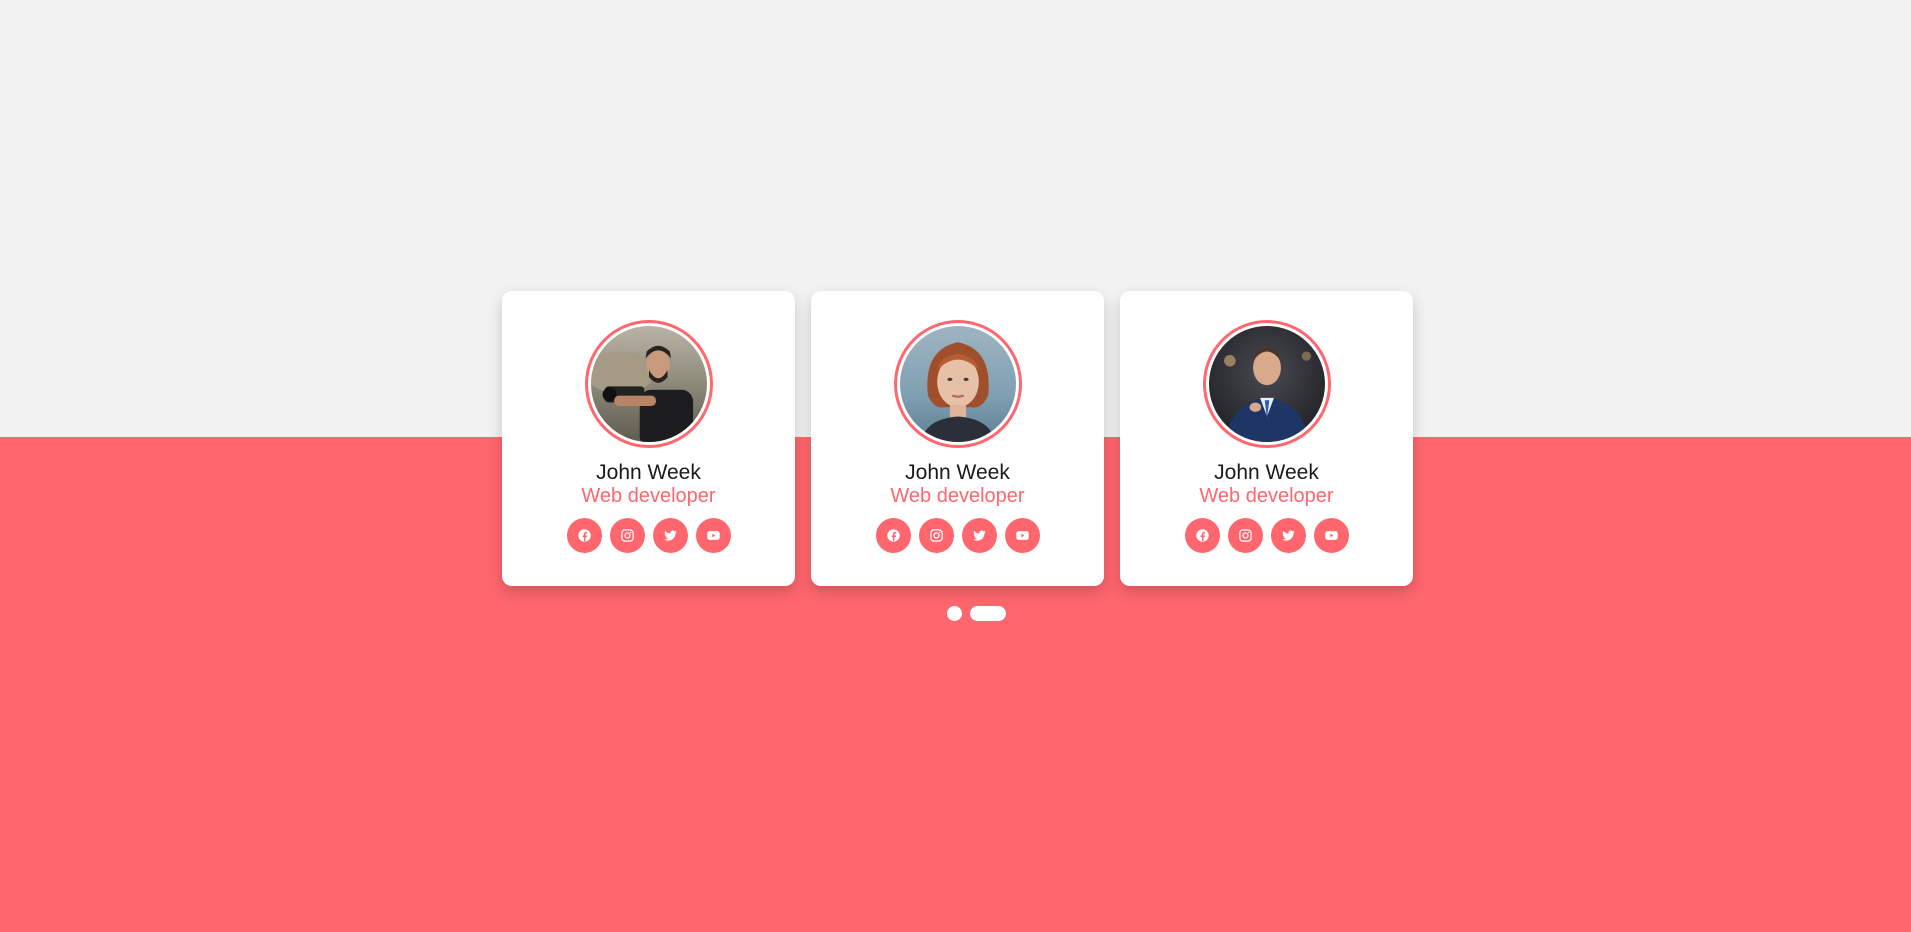 The width and height of the screenshot is (1911, 932). I want to click on man-with-camera-photo, so click(648, 384).